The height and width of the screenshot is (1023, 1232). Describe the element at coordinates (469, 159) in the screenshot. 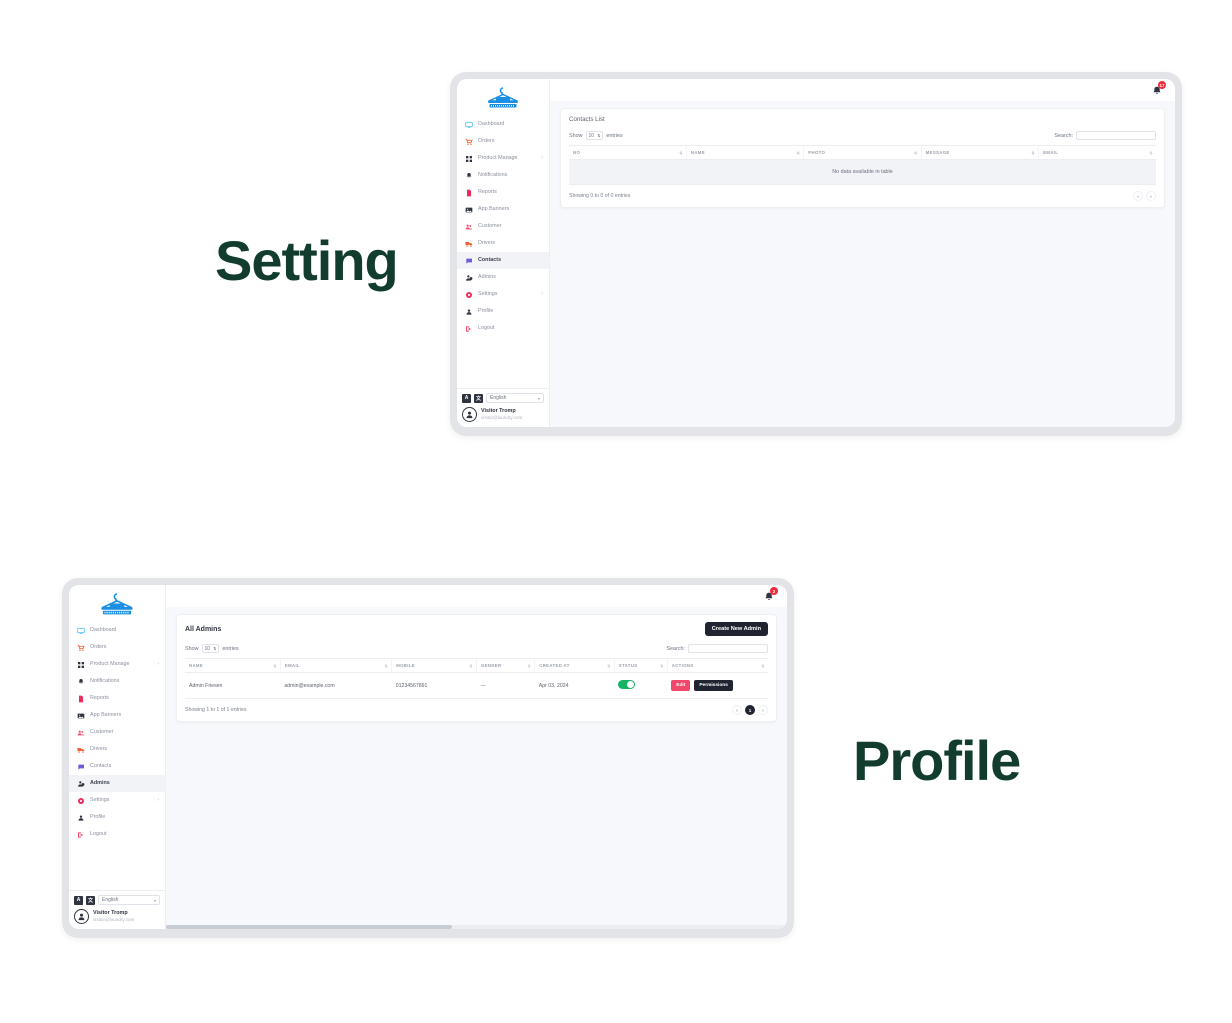

I see `grid-icon` at that location.